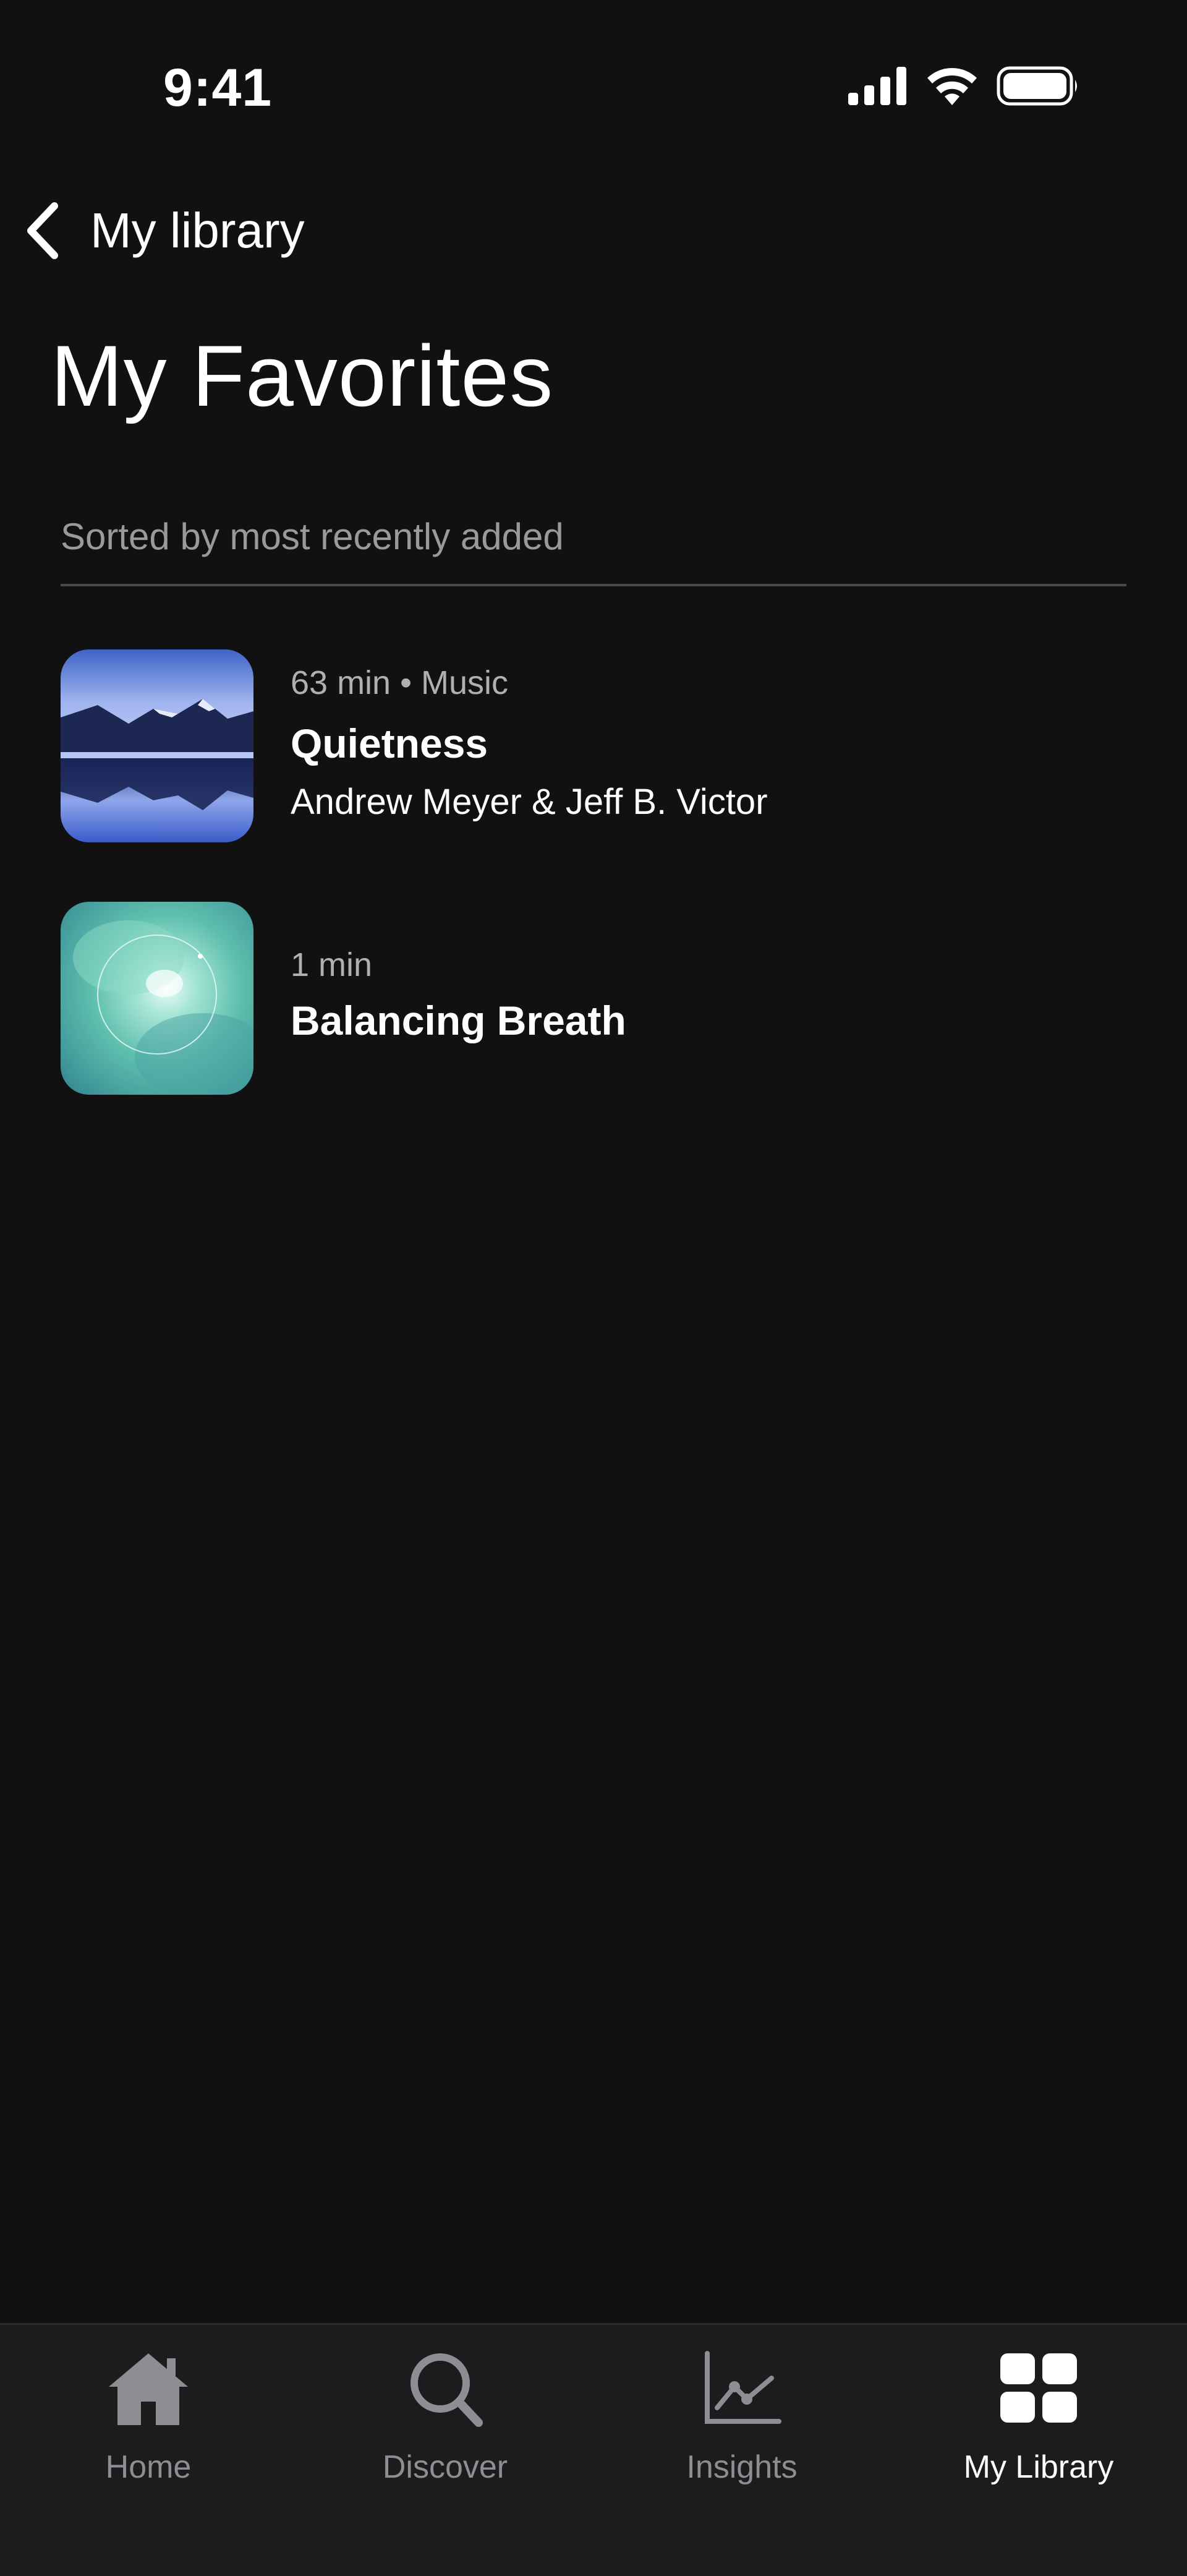  Describe the element at coordinates (742, 2467) in the screenshot. I see `tab-label: Insights` at that location.